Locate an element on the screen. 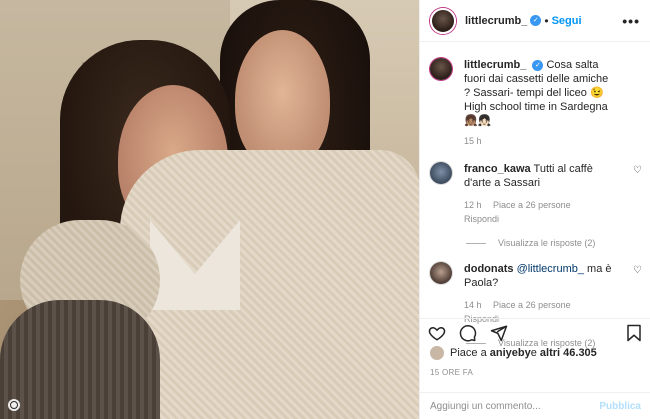 The height and width of the screenshot is (419, 650). share-icon is located at coordinates (499, 333).